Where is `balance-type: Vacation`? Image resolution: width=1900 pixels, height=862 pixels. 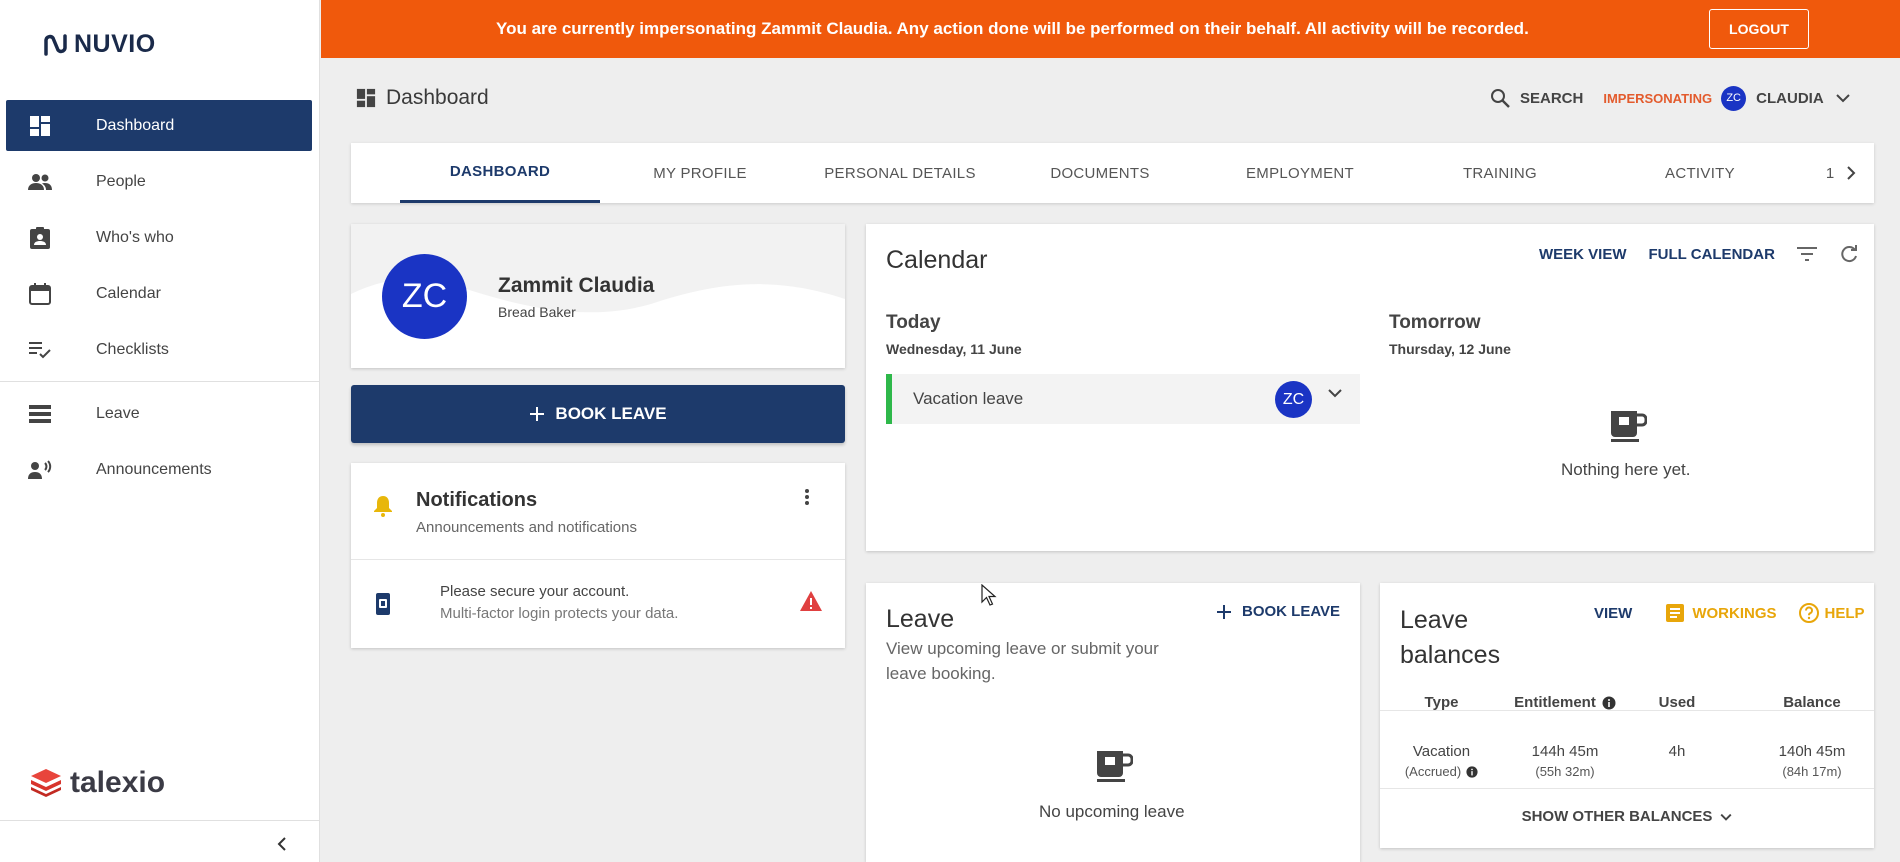
balance-type: Vacation is located at coordinates (1441, 751).